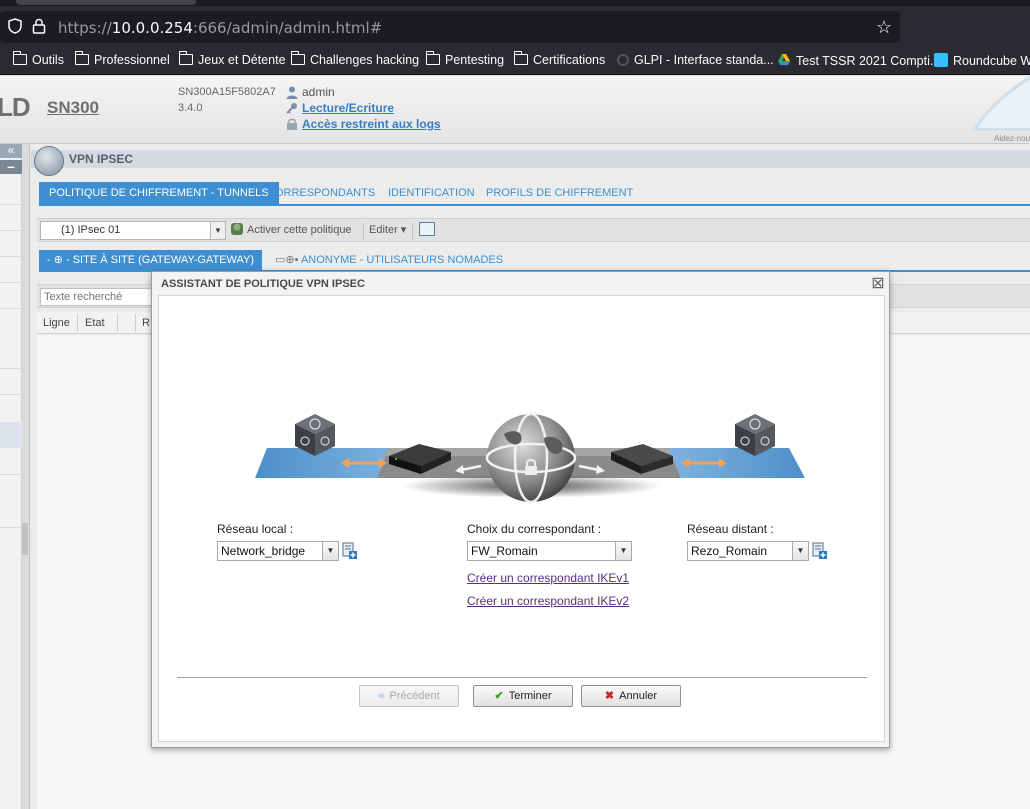 The width and height of the screenshot is (1030, 809). Describe the element at coordinates (133, 230) in the screenshot. I see `policy-select: (1) IPsec 01 ▼` at that location.